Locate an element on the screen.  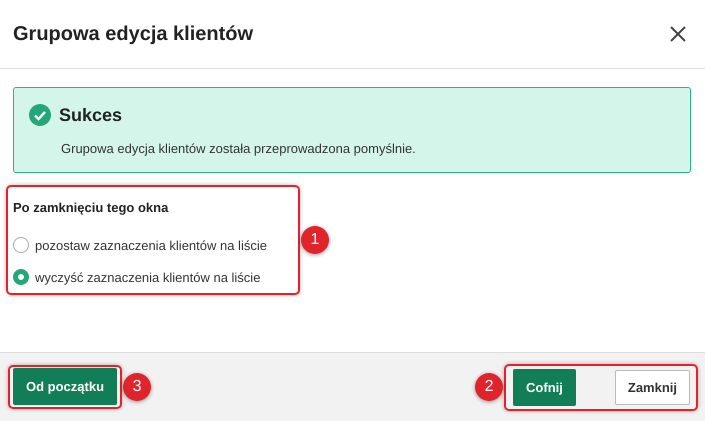
radio-label: pozostaw zaznaczenia klientów na liście is located at coordinates (151, 245).